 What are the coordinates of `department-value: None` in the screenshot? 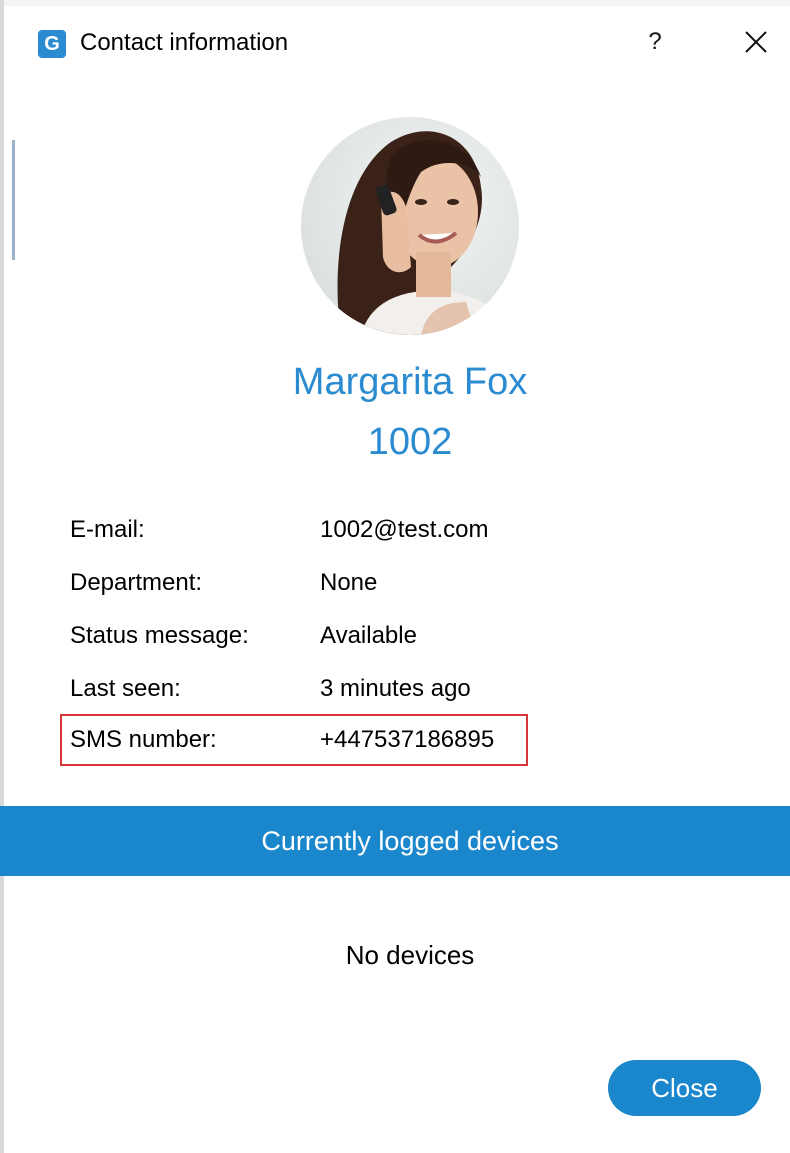 It's located at (349, 582).